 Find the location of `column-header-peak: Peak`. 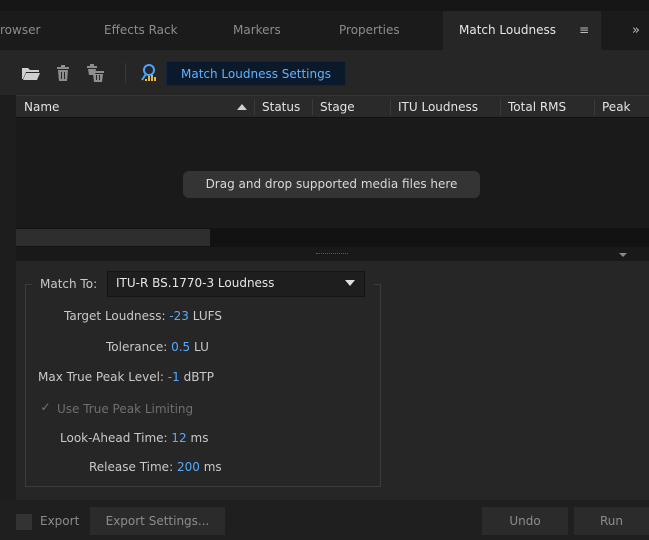

column-header-peak: Peak is located at coordinates (616, 107).